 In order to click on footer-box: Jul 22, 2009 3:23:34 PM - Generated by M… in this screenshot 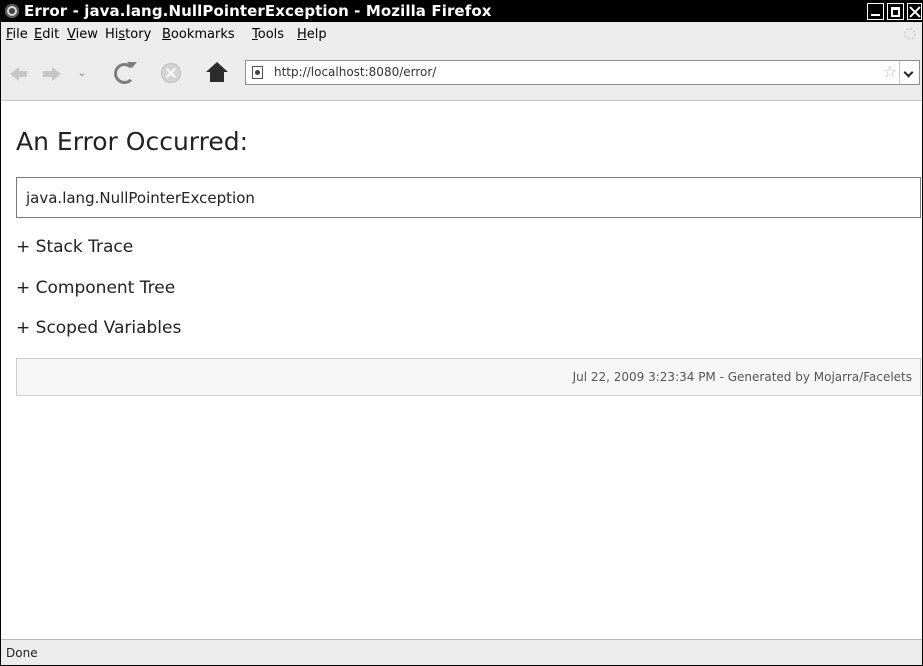, I will do `click(468, 377)`.